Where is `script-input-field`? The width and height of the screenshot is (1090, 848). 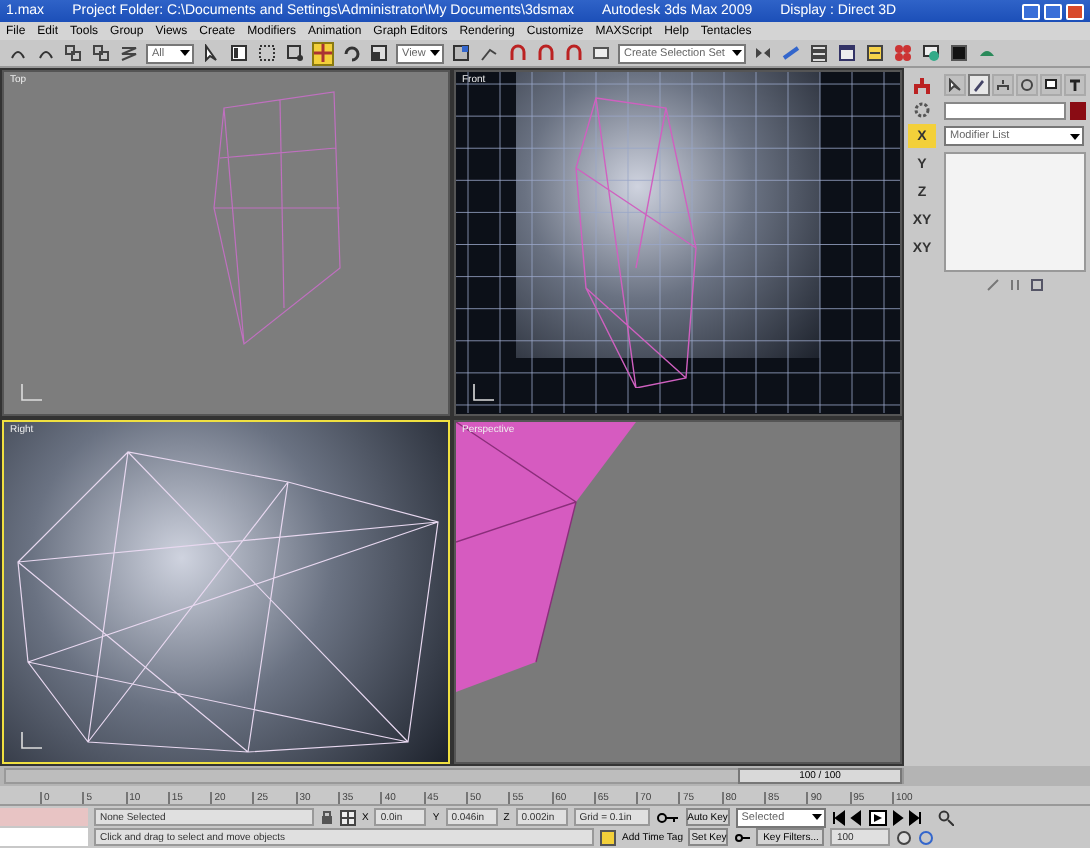
script-input-field is located at coordinates (44, 837).